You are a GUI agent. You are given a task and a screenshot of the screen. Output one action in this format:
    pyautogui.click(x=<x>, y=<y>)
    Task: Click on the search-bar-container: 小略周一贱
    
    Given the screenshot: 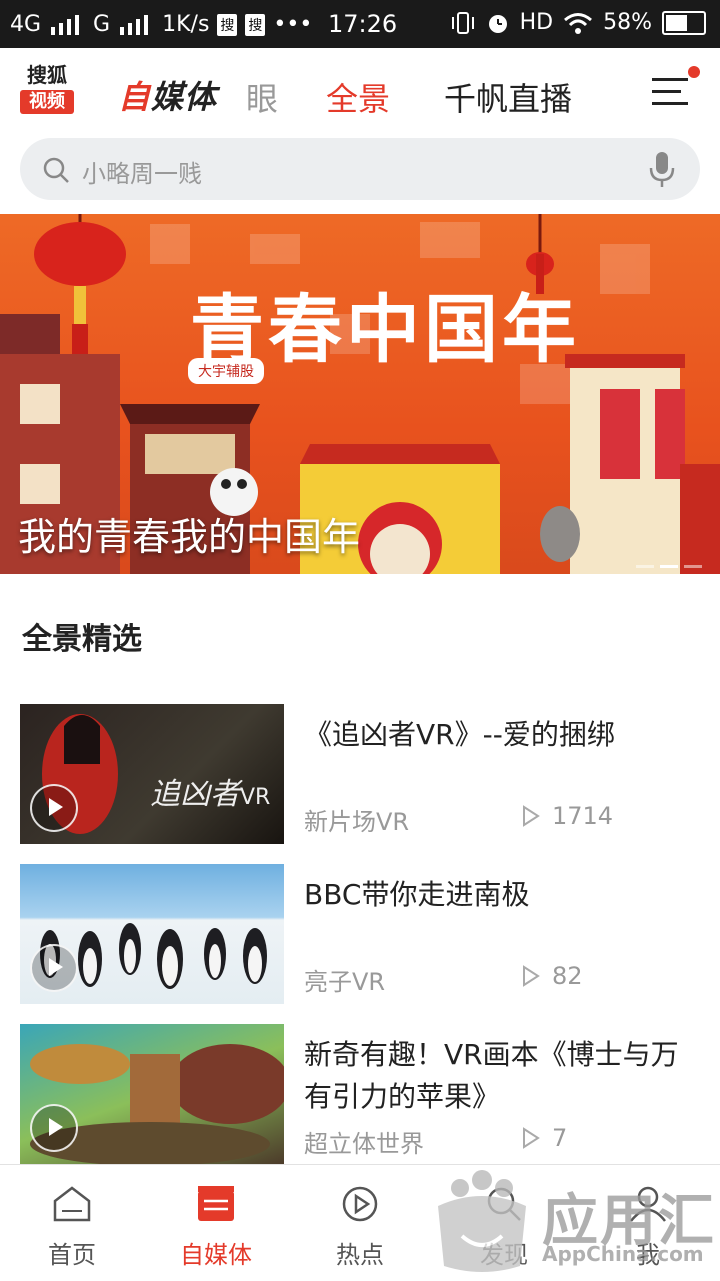 What is the action you would take?
    pyautogui.click(x=360, y=176)
    